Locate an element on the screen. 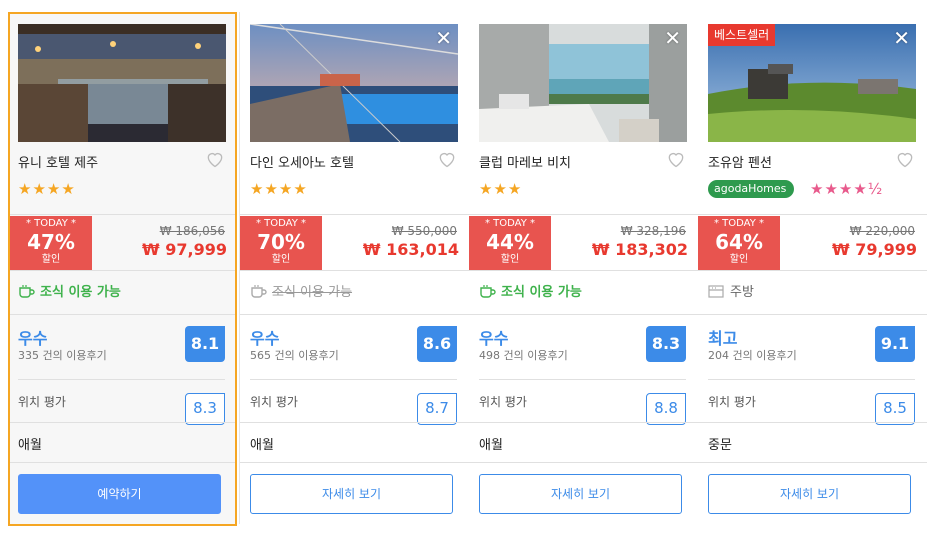 This screenshot has width=928, height=538. discount-percent: 70% is located at coordinates (281, 242).